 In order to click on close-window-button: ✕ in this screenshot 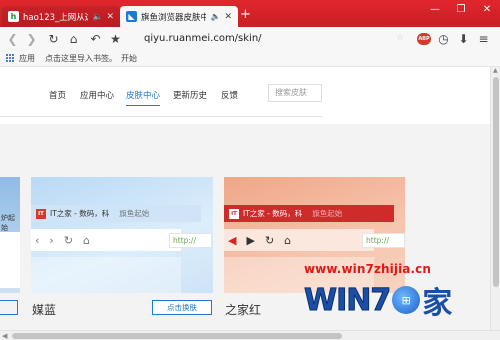, I will do `click(487, 9)`.